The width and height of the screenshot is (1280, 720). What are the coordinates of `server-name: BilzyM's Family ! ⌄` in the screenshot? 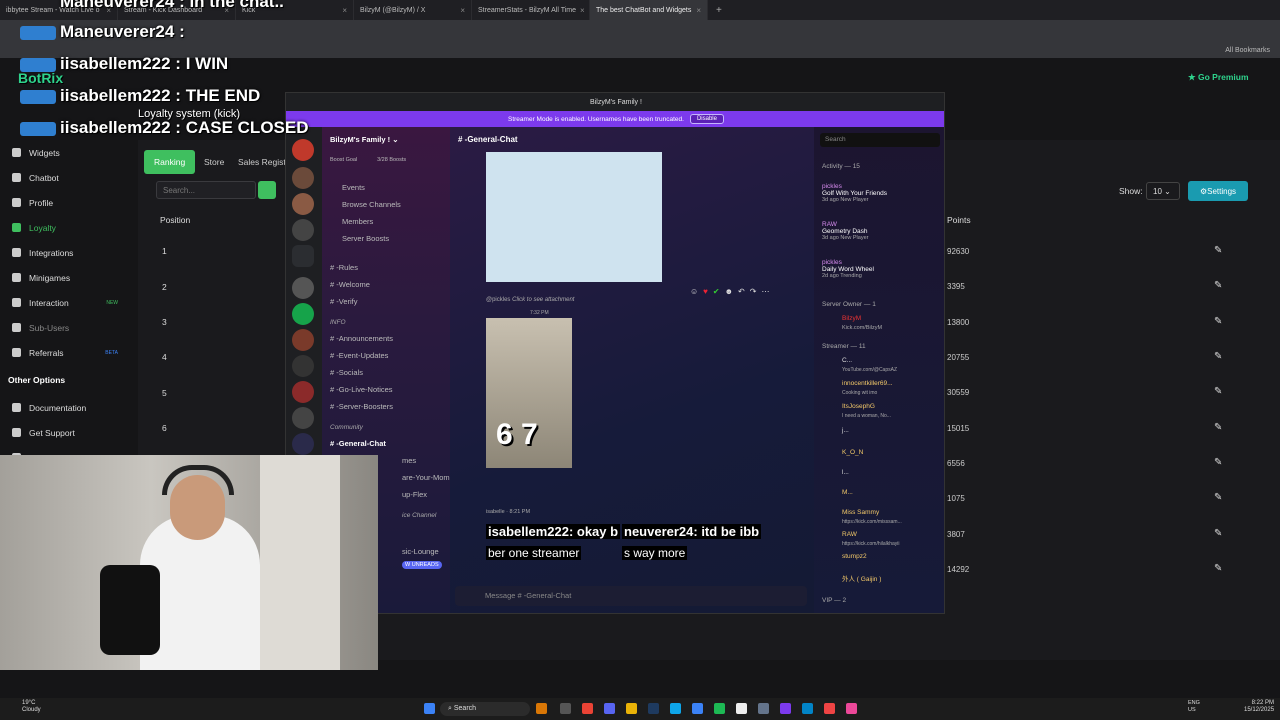 It's located at (364, 139).